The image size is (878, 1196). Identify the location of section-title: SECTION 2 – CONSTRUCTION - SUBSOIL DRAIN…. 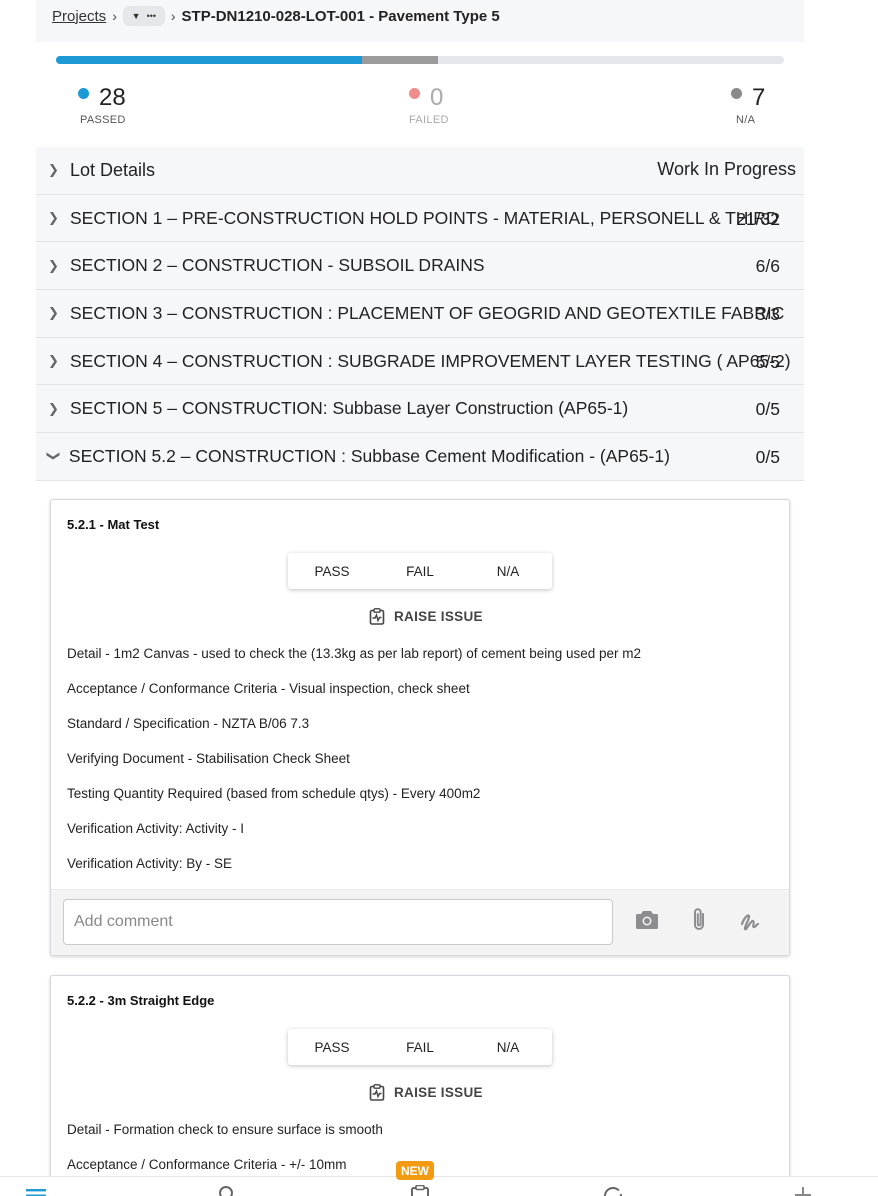
(277, 265).